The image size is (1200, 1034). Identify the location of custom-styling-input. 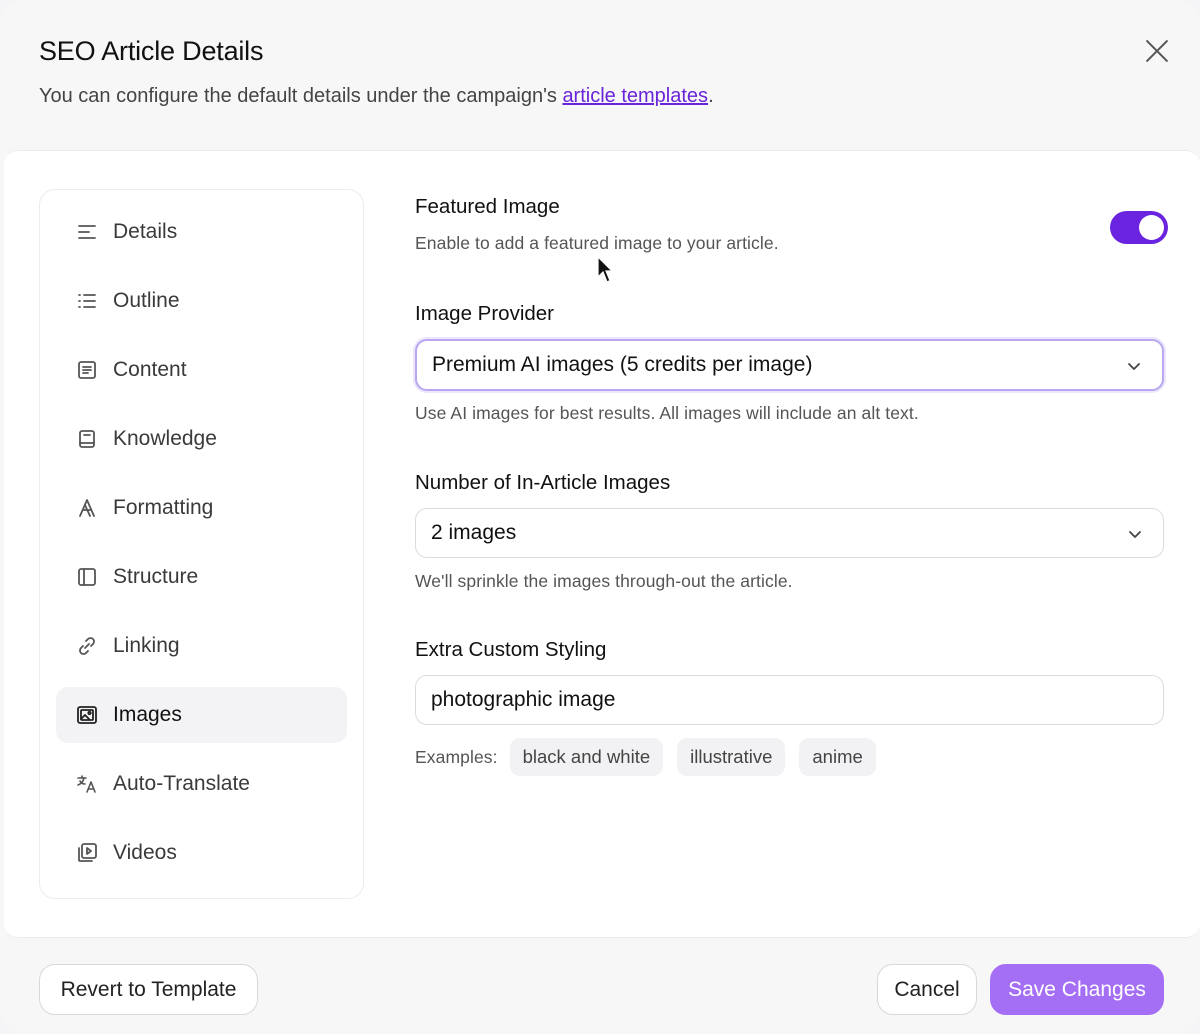
(789, 700).